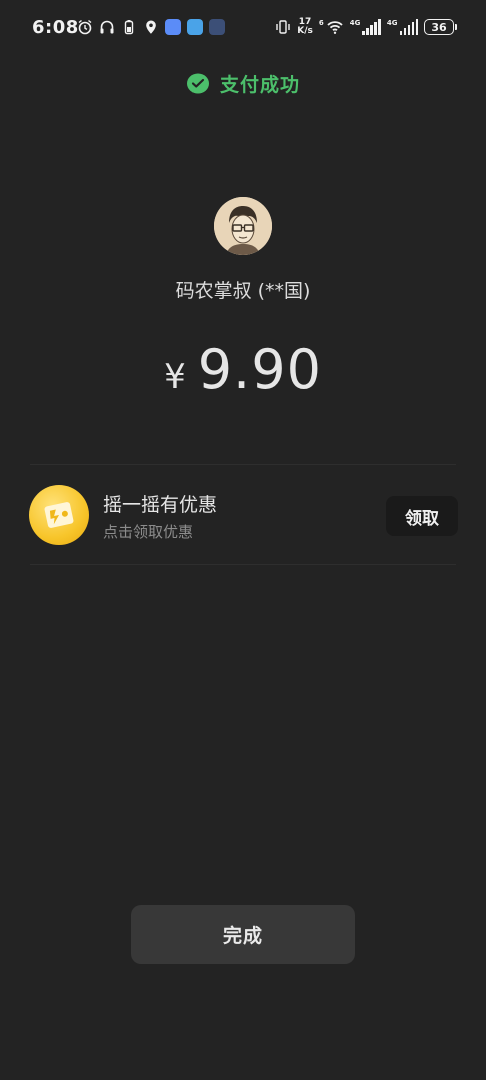 This screenshot has height=1080, width=486. I want to click on cellular-signal-1: 4G, so click(365, 27).